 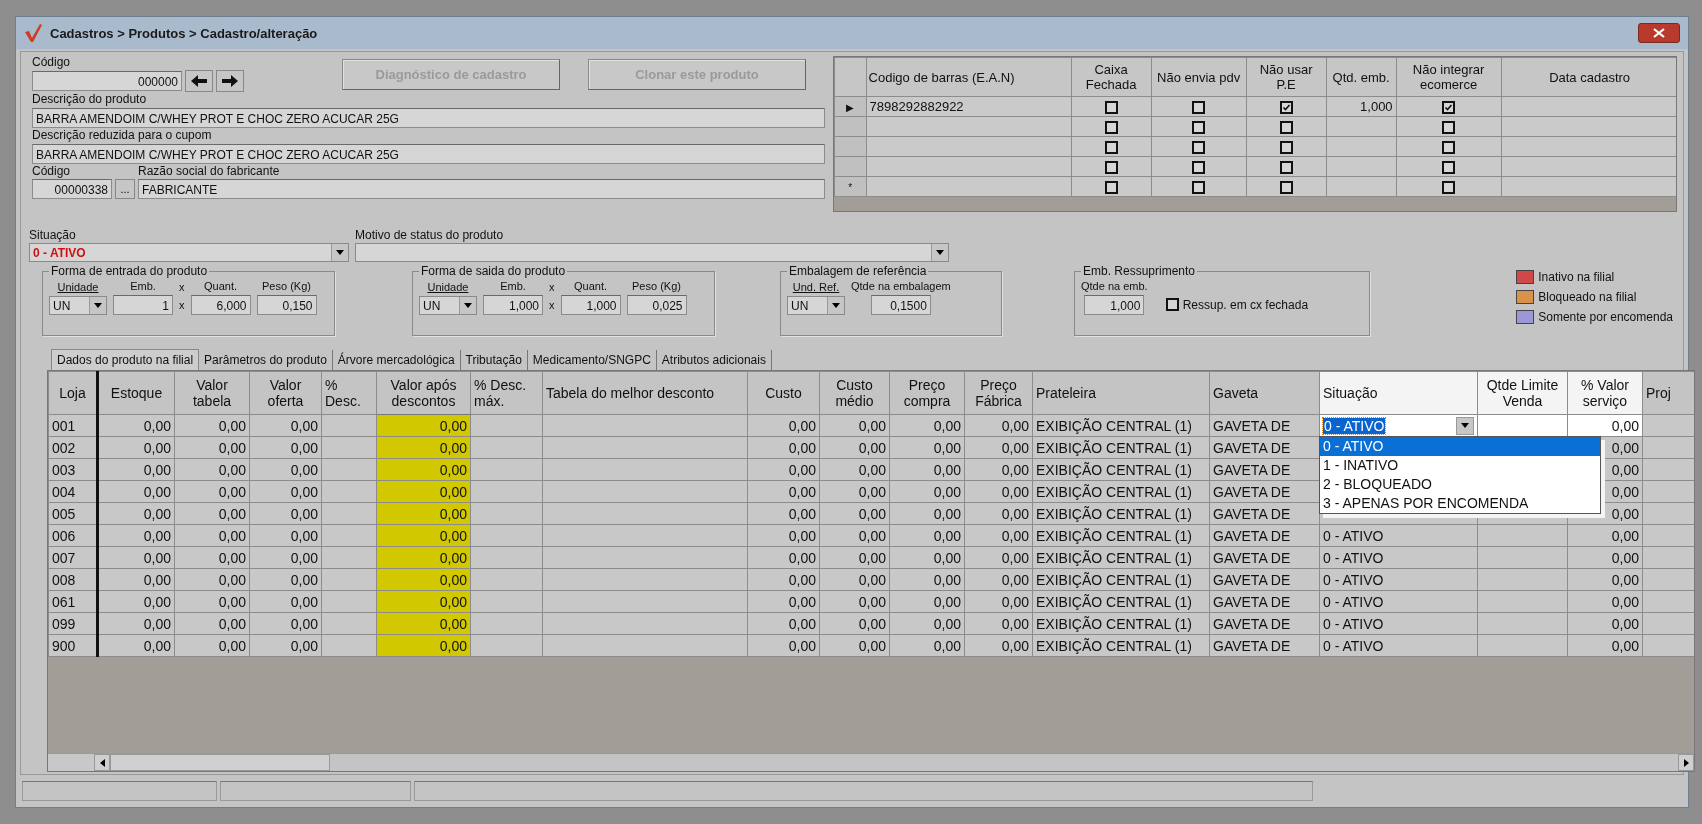 I want to click on table-cell: 001, so click(x=73, y=425).